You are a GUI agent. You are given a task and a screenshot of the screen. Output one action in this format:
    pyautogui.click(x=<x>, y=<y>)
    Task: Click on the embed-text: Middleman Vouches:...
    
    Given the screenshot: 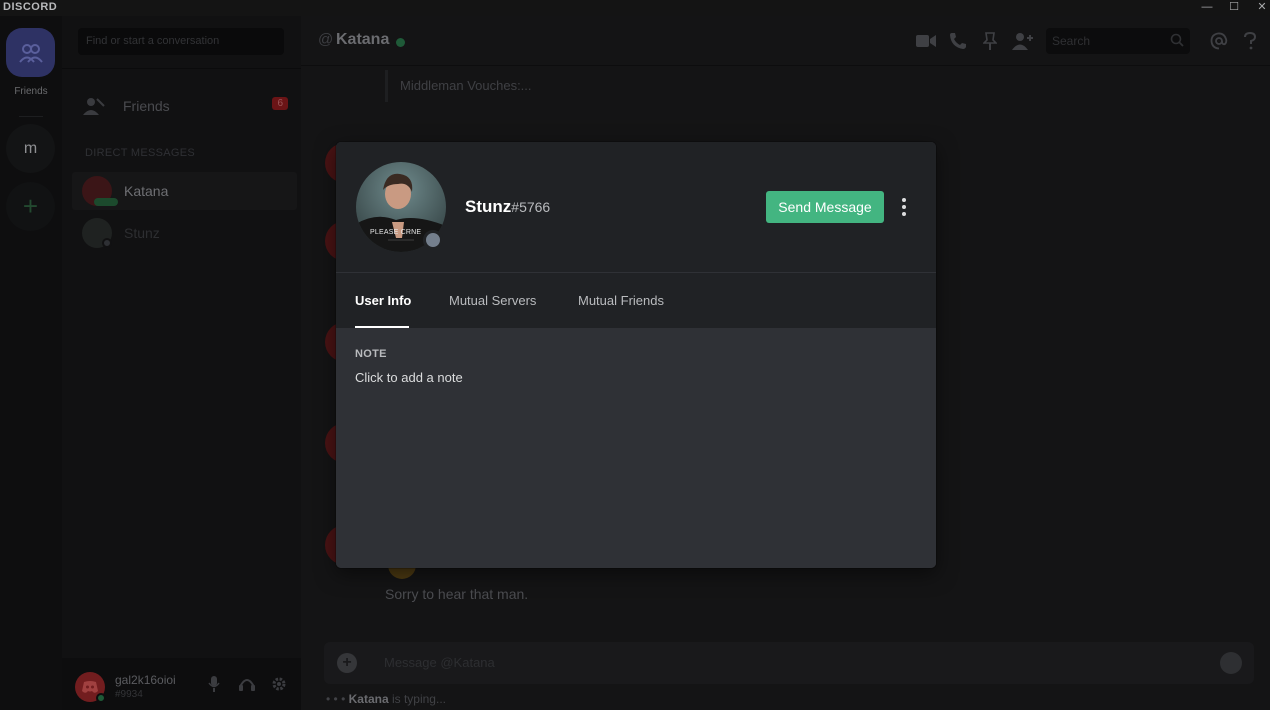 What is the action you would take?
    pyautogui.click(x=466, y=85)
    